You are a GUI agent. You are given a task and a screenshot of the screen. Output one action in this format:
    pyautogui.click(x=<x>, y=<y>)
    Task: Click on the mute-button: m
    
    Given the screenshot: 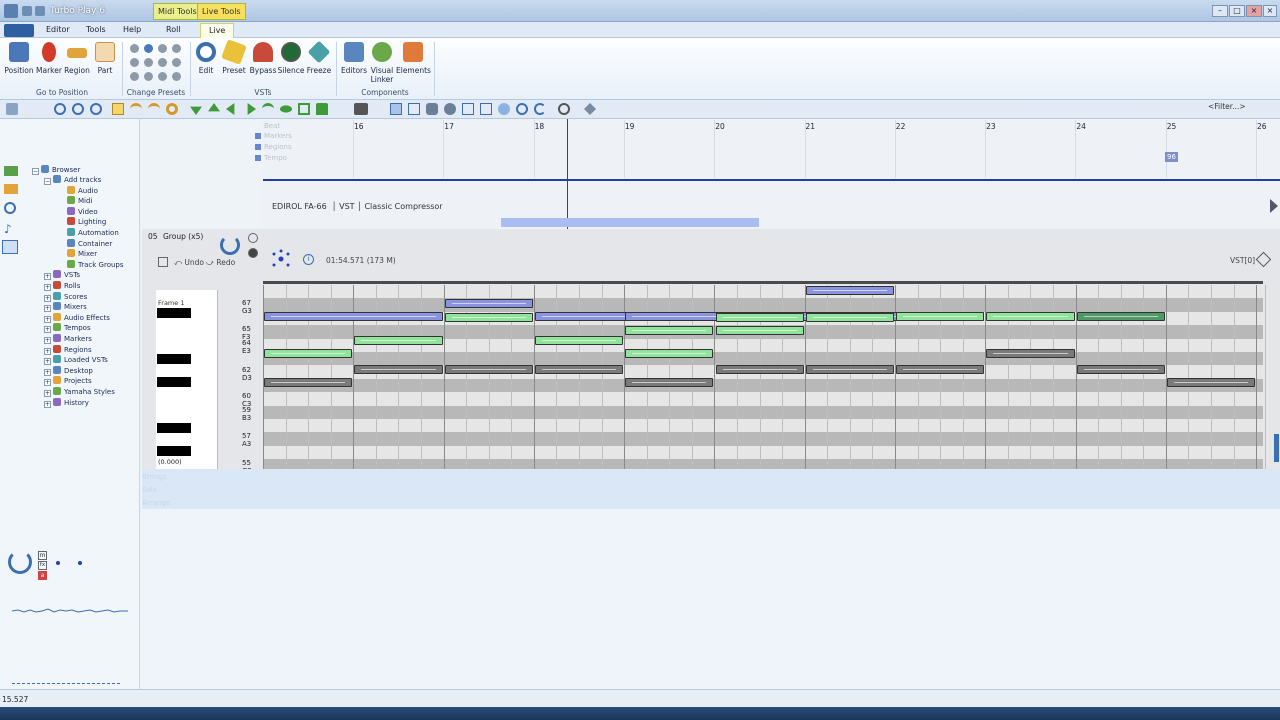 What is the action you would take?
    pyautogui.click(x=42, y=555)
    